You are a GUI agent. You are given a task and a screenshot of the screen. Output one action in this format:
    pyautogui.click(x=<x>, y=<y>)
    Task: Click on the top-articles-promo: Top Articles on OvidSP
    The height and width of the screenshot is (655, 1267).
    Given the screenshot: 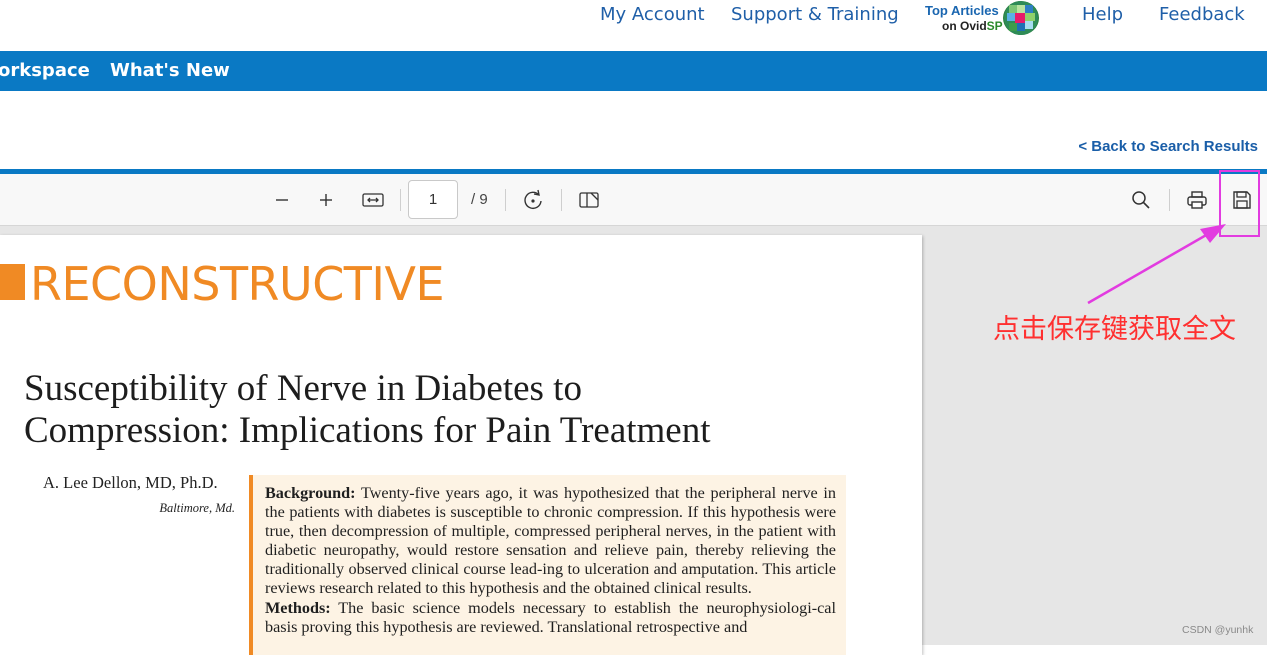 What is the action you would take?
    pyautogui.click(x=983, y=19)
    